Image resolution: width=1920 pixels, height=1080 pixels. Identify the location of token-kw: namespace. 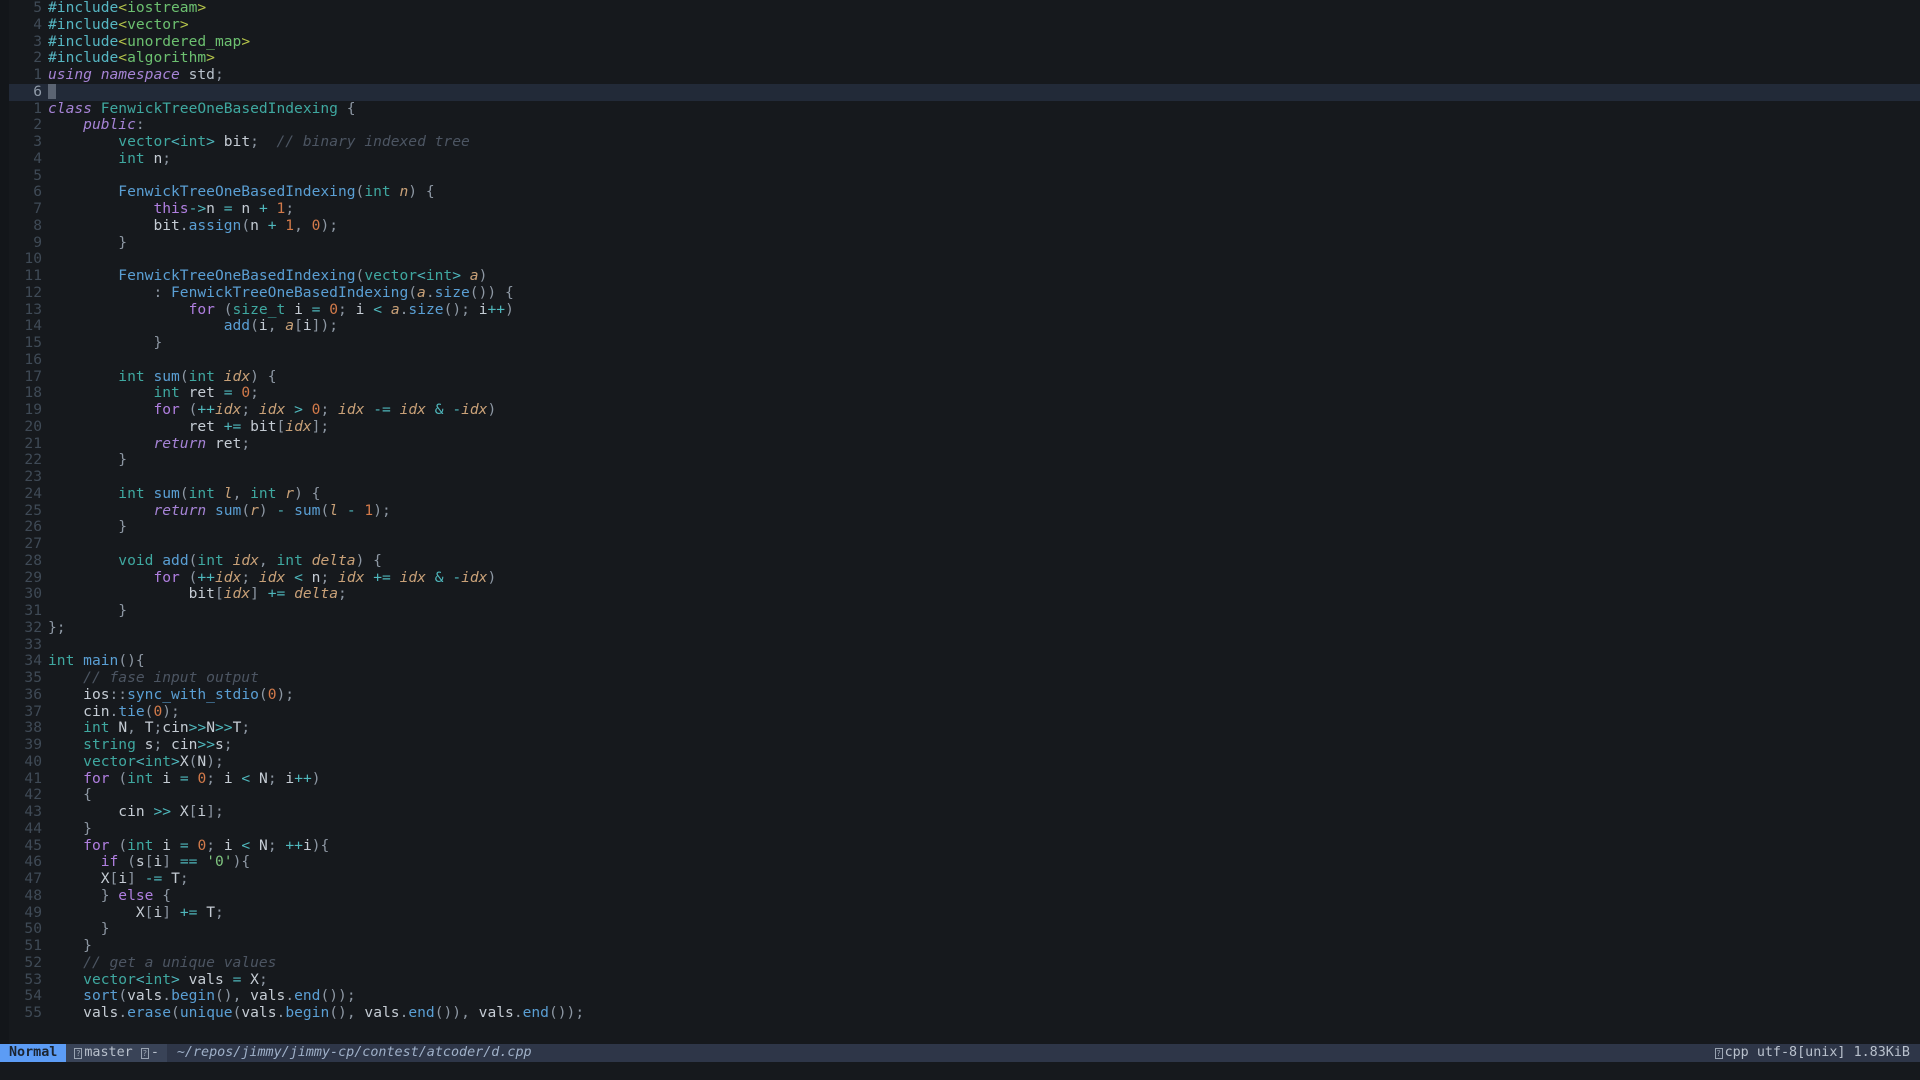
(140, 74).